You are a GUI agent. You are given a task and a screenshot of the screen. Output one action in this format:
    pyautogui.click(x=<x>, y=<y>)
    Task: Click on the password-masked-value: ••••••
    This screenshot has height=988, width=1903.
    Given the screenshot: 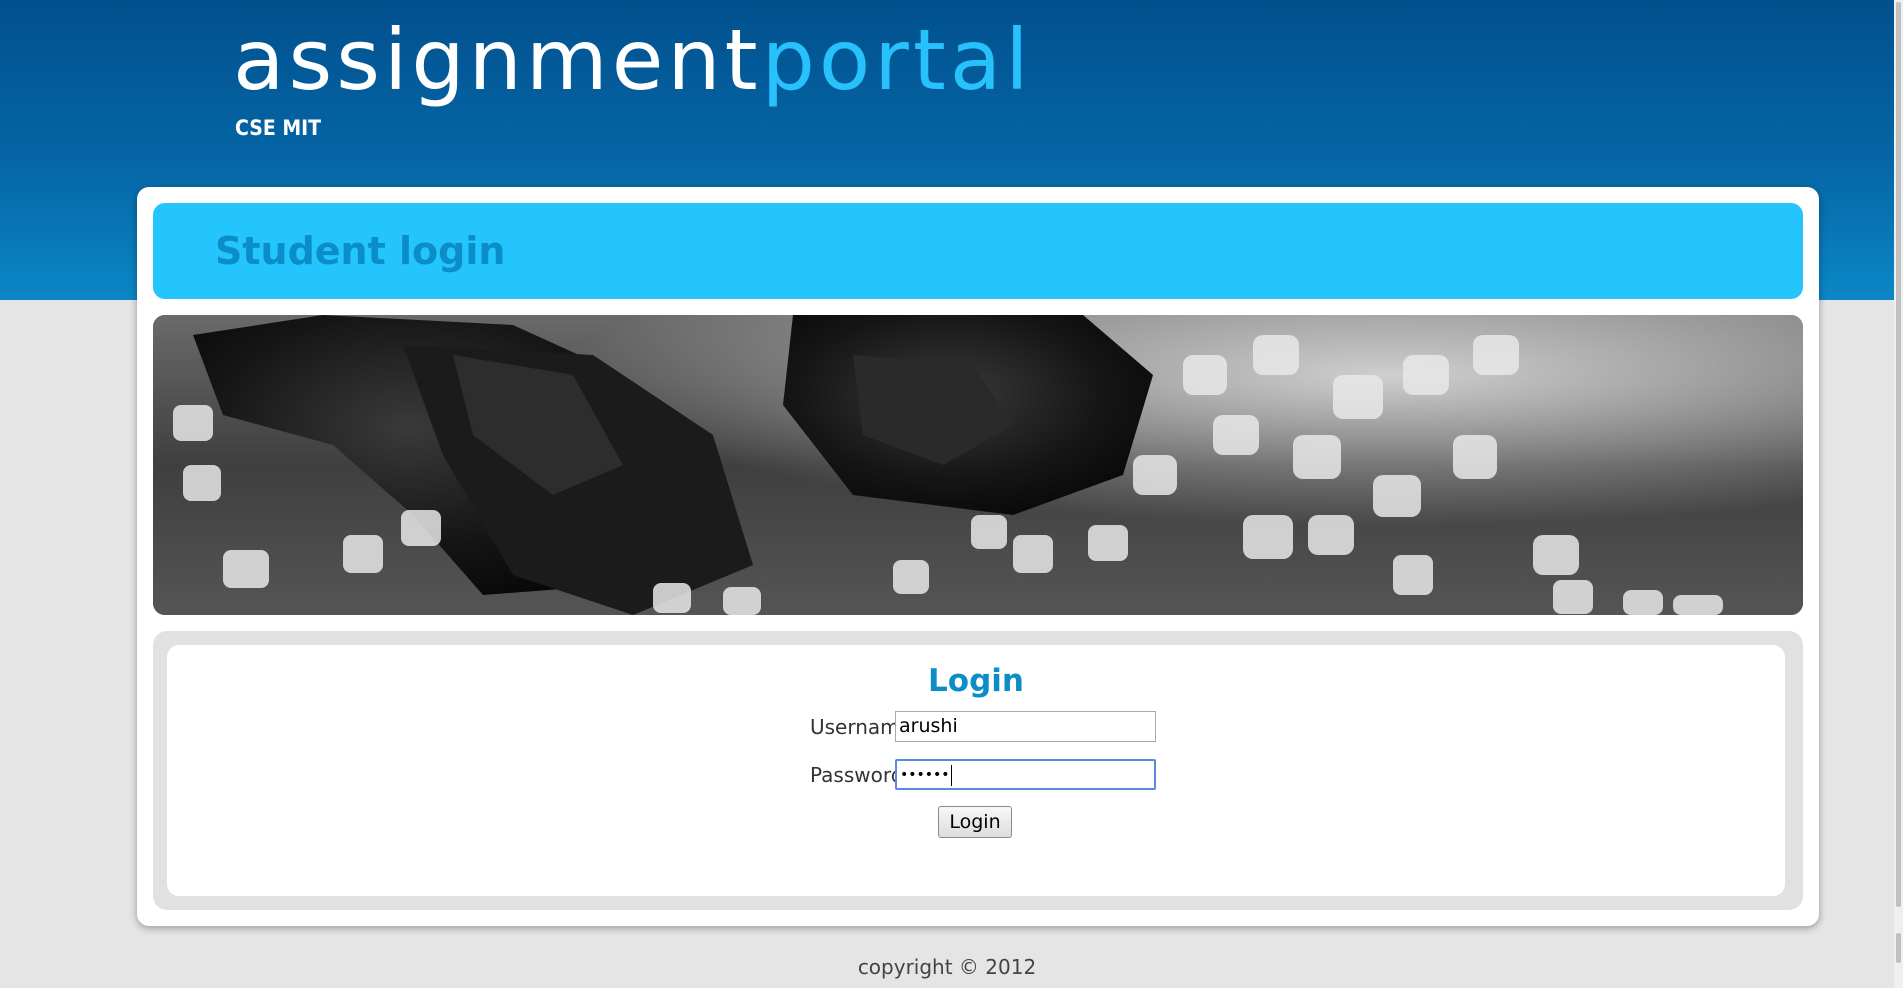 What is the action you would take?
    pyautogui.click(x=925, y=775)
    